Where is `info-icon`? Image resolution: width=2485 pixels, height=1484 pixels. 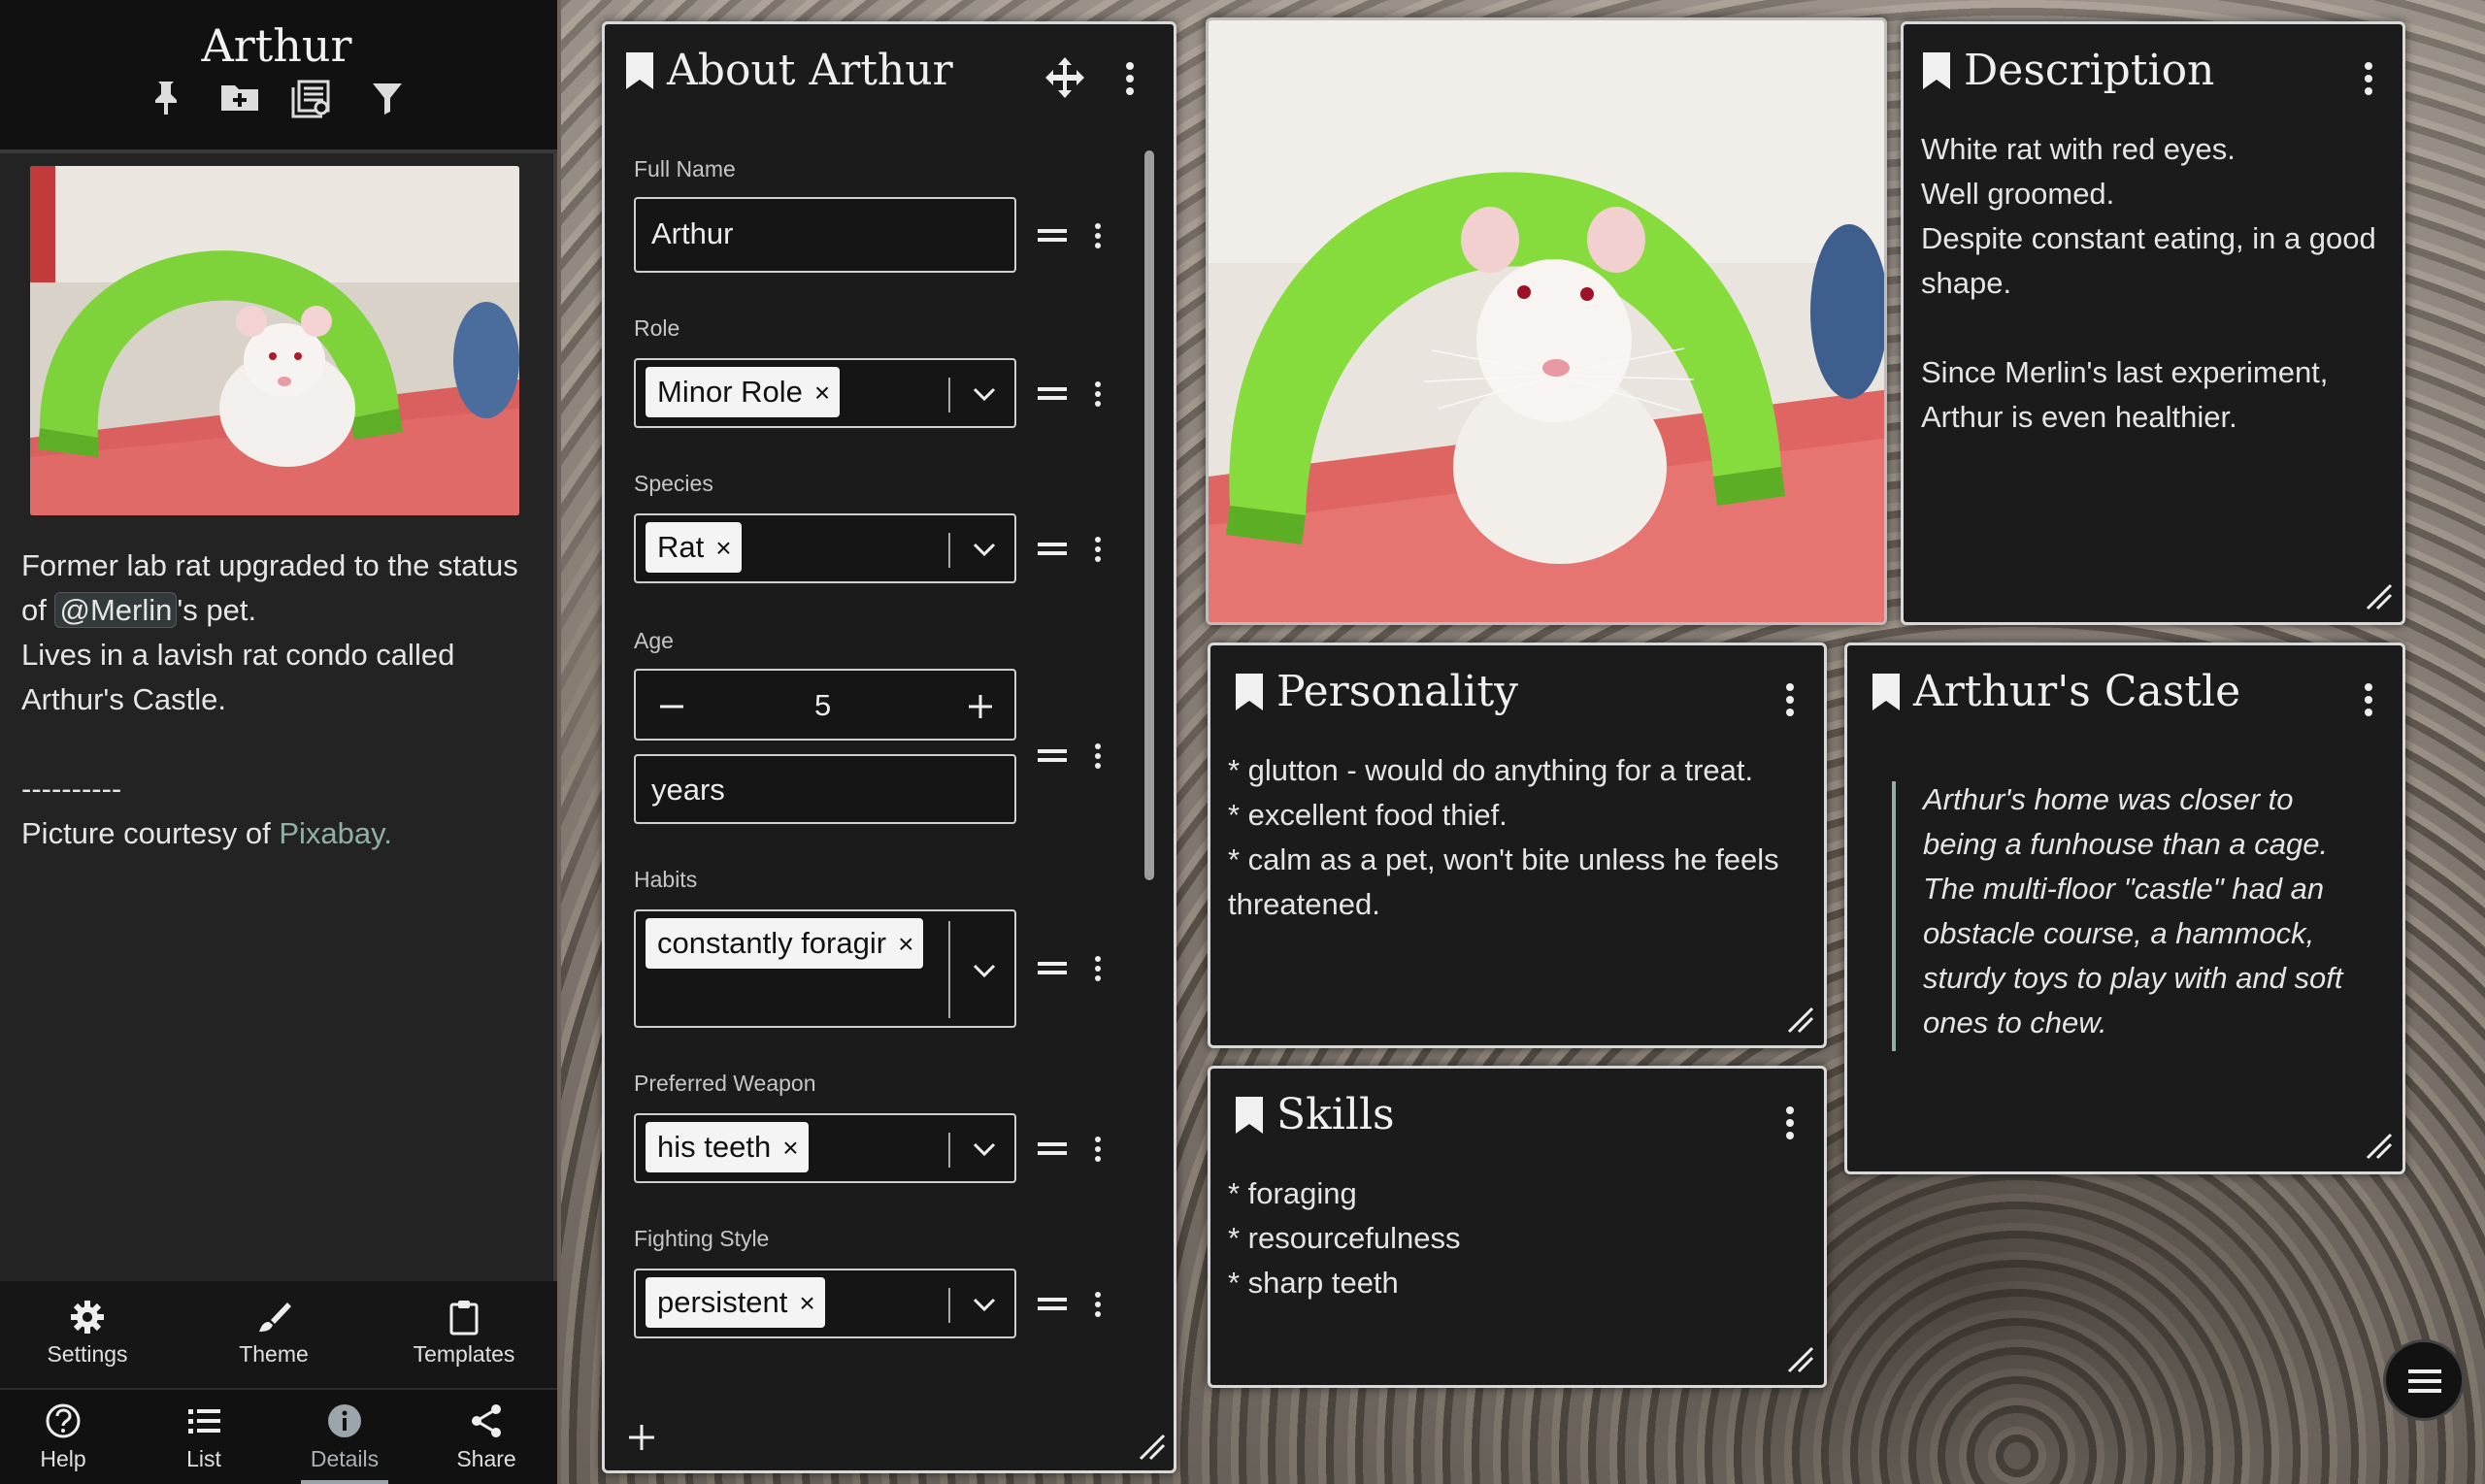
info-icon is located at coordinates (344, 1420).